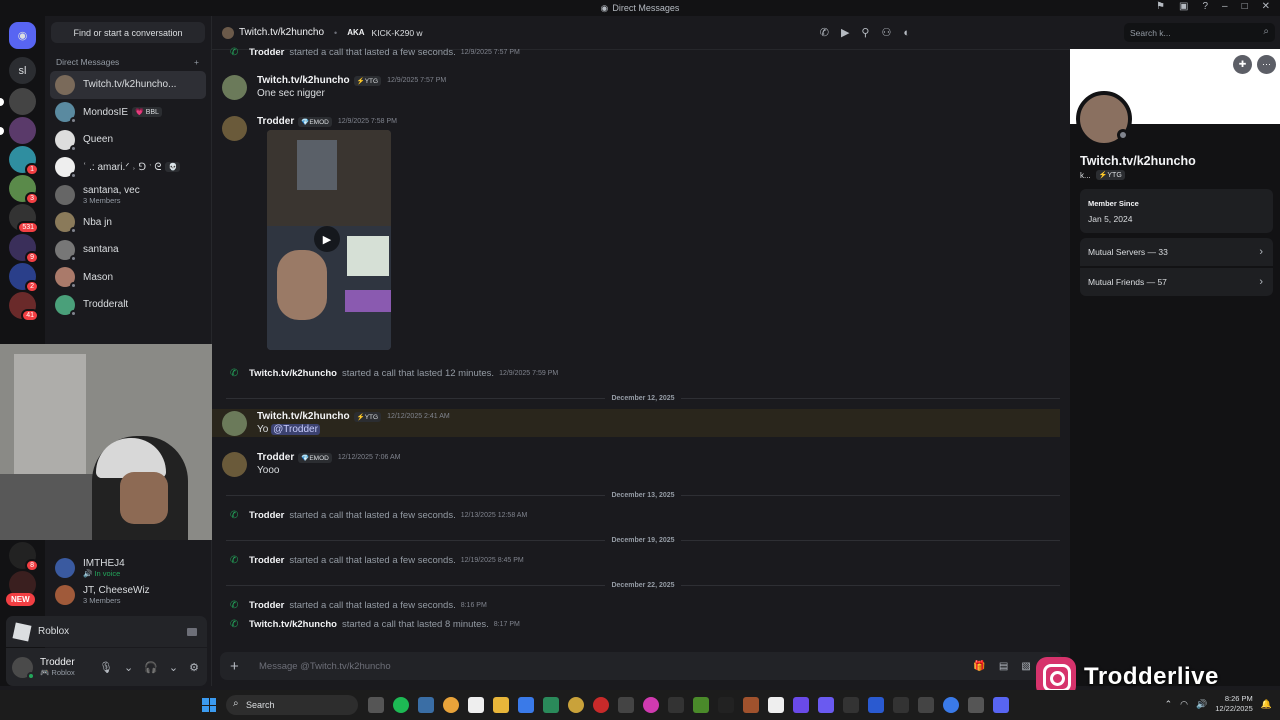 The width and height of the screenshot is (1280, 720). I want to click on dm-item: Trodderalt, so click(128, 305).